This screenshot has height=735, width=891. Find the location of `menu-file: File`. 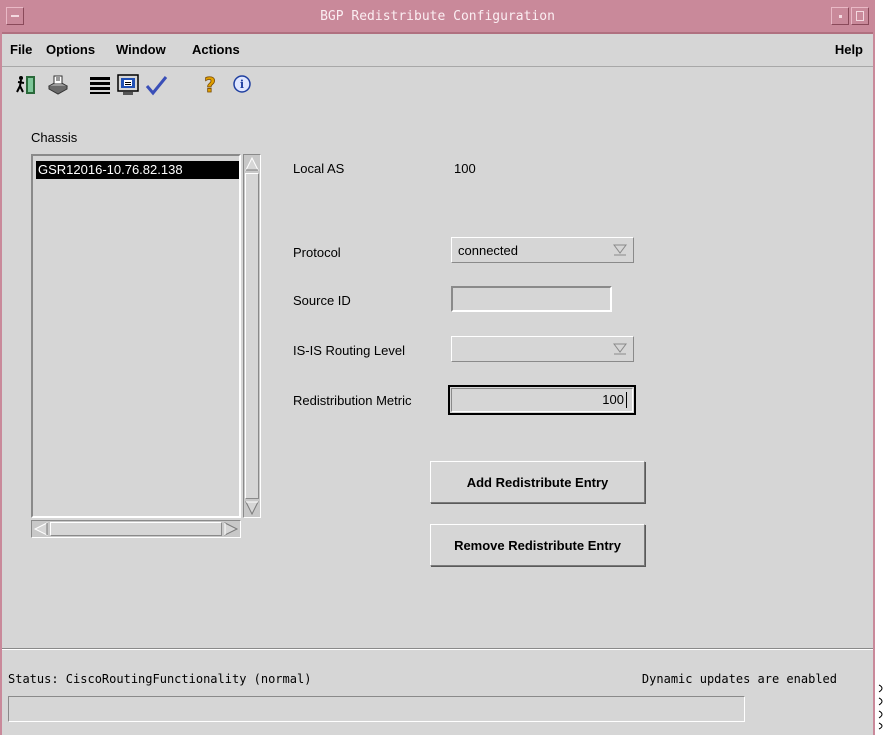

menu-file: File is located at coordinates (21, 49).